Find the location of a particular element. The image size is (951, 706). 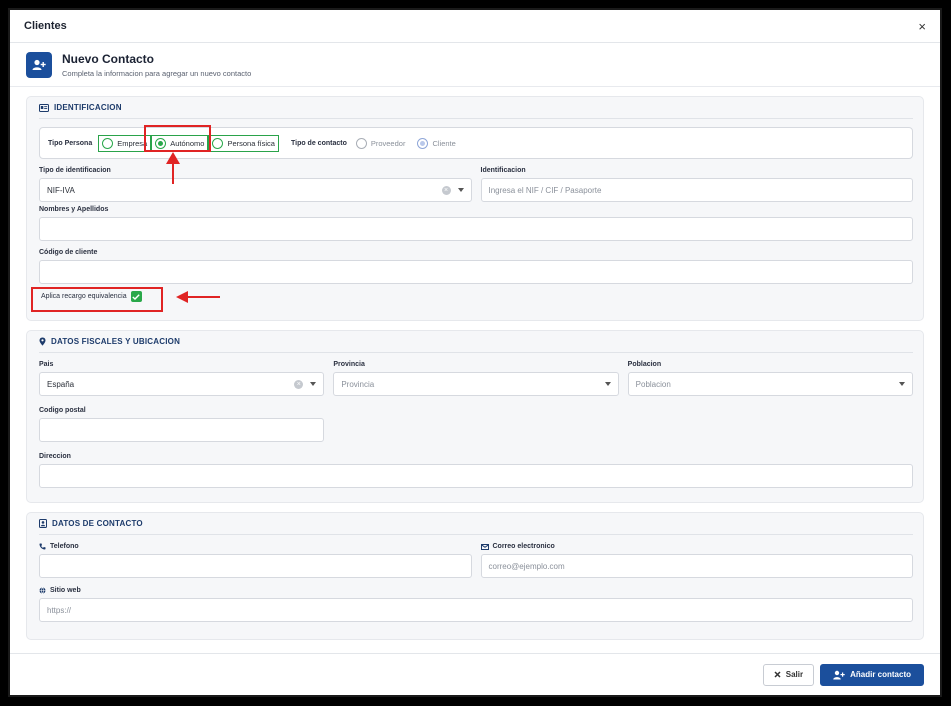

contact-card-icon is located at coordinates (43, 523).